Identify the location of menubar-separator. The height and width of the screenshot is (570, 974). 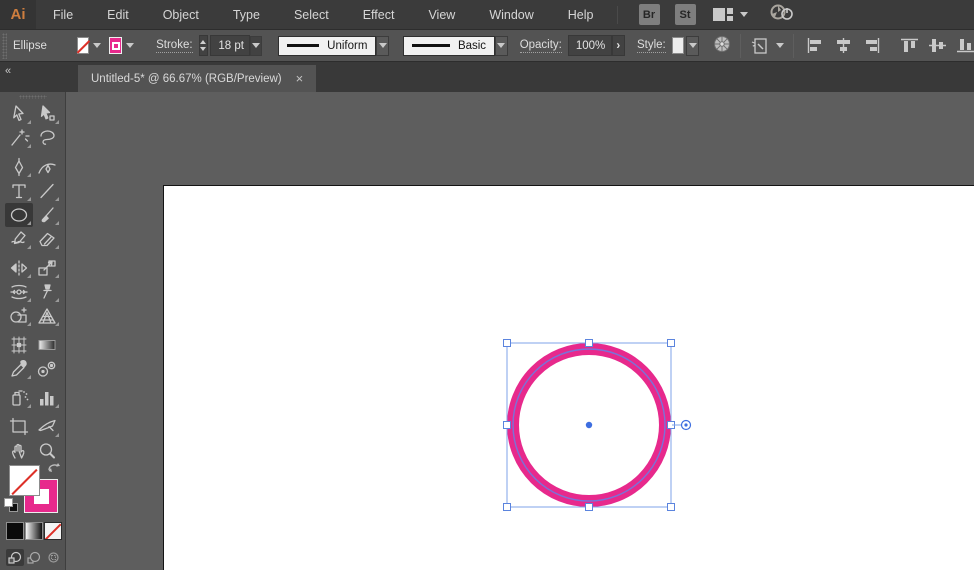
(617, 14).